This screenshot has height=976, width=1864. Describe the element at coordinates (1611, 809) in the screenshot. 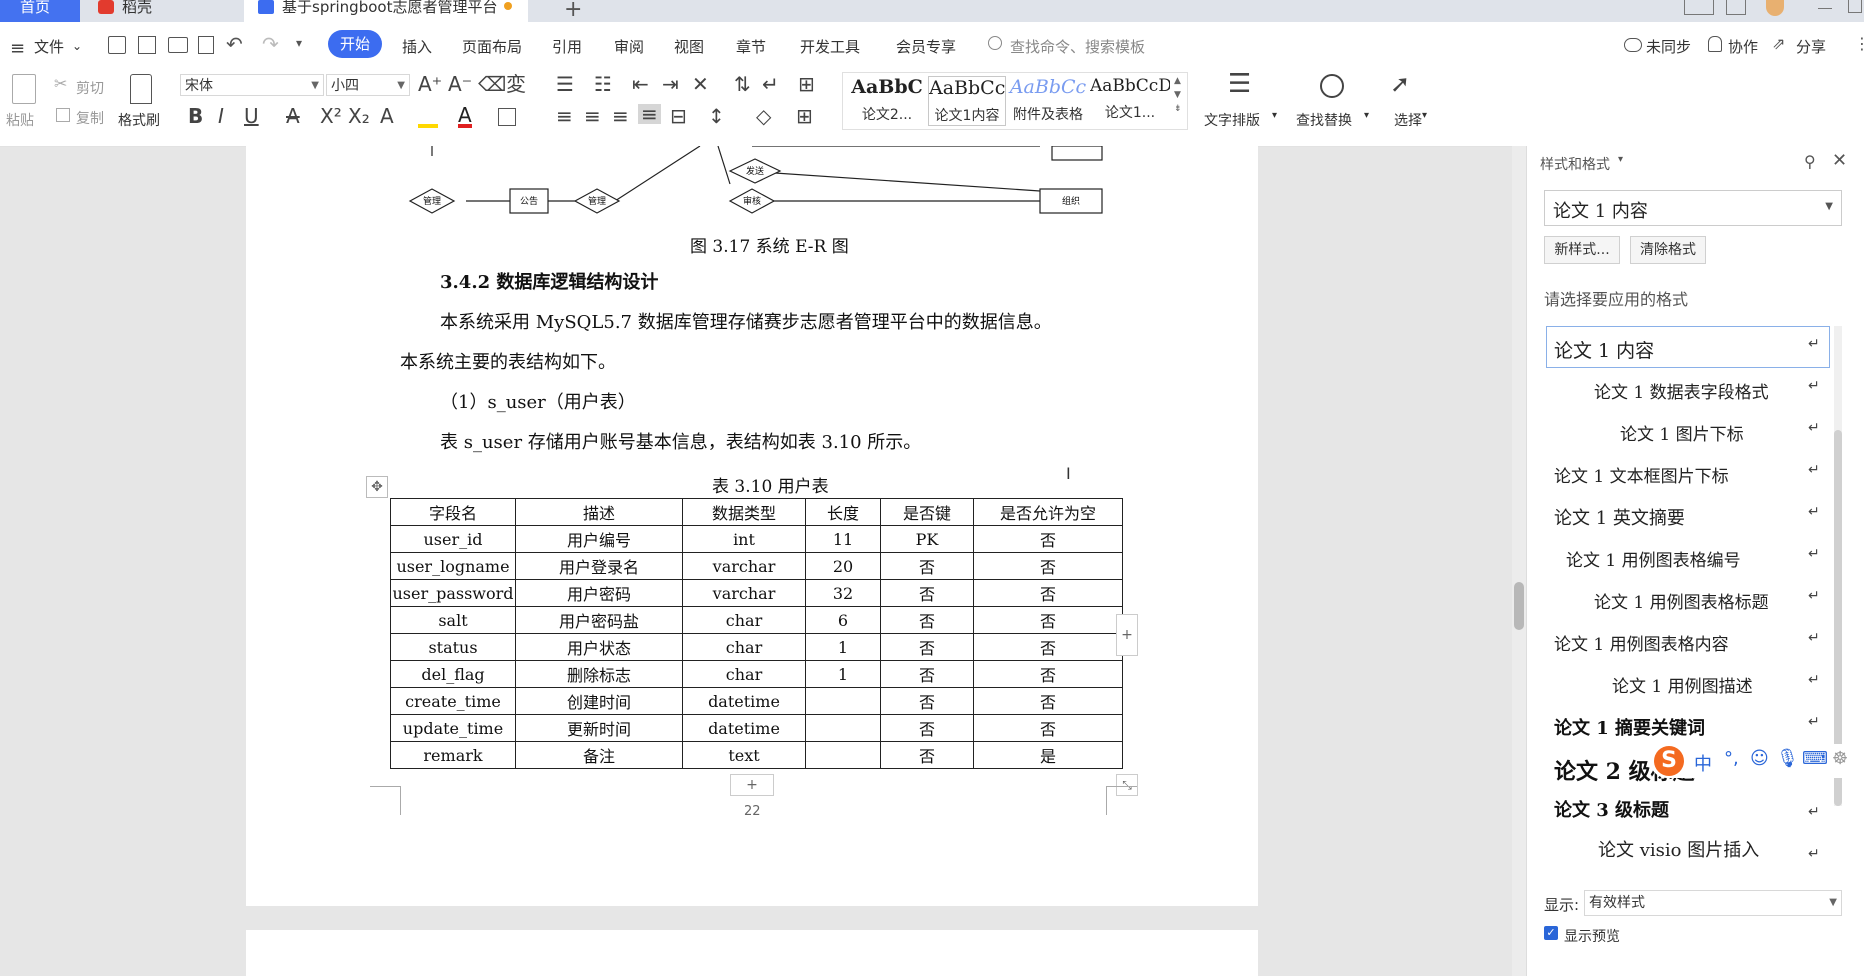

I see `style-item: 论文 3 级标题` at that location.